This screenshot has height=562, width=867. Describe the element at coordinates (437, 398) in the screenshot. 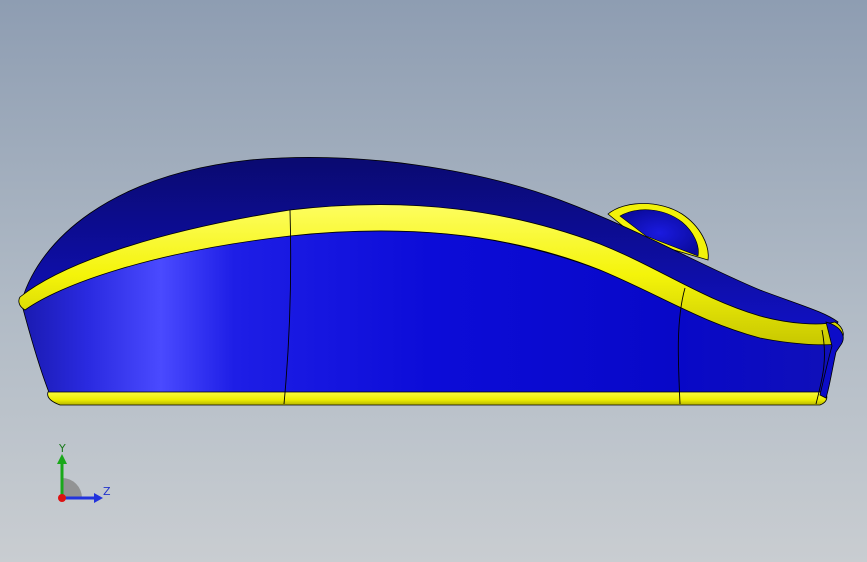

I see `base-strip` at that location.